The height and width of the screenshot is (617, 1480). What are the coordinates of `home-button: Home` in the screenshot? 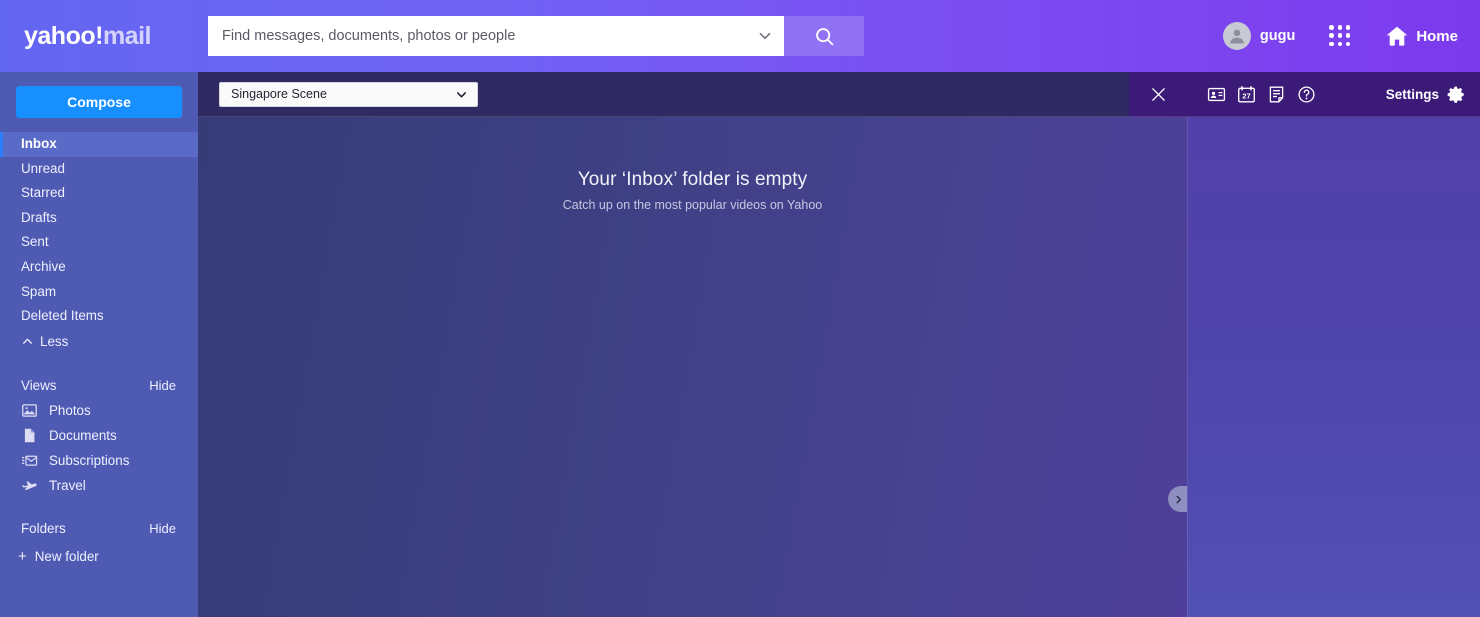 It's located at (1421, 36).